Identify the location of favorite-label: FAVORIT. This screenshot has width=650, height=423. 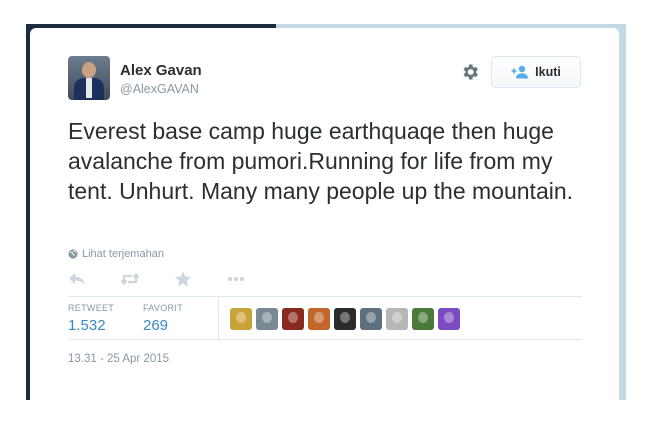
(163, 308).